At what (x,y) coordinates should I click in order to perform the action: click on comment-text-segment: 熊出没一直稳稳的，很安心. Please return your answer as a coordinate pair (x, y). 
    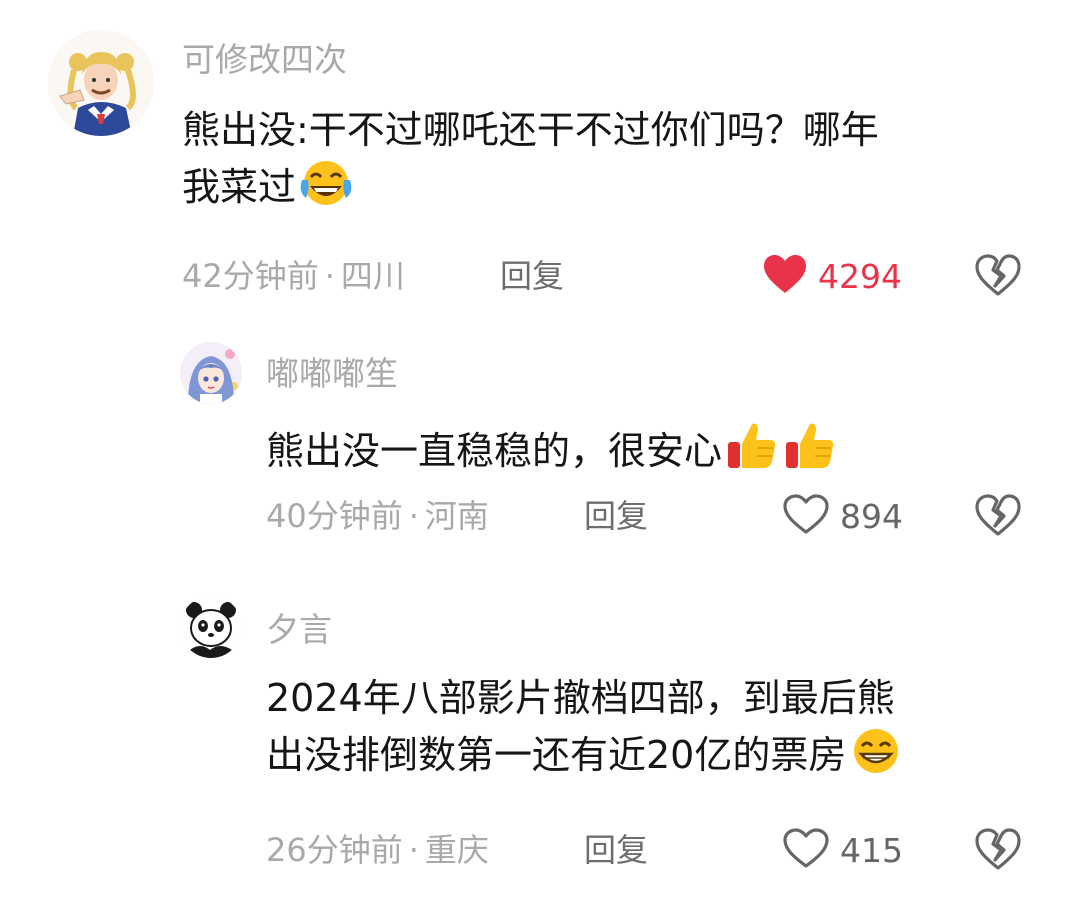
    Looking at the image, I should click on (494, 451).